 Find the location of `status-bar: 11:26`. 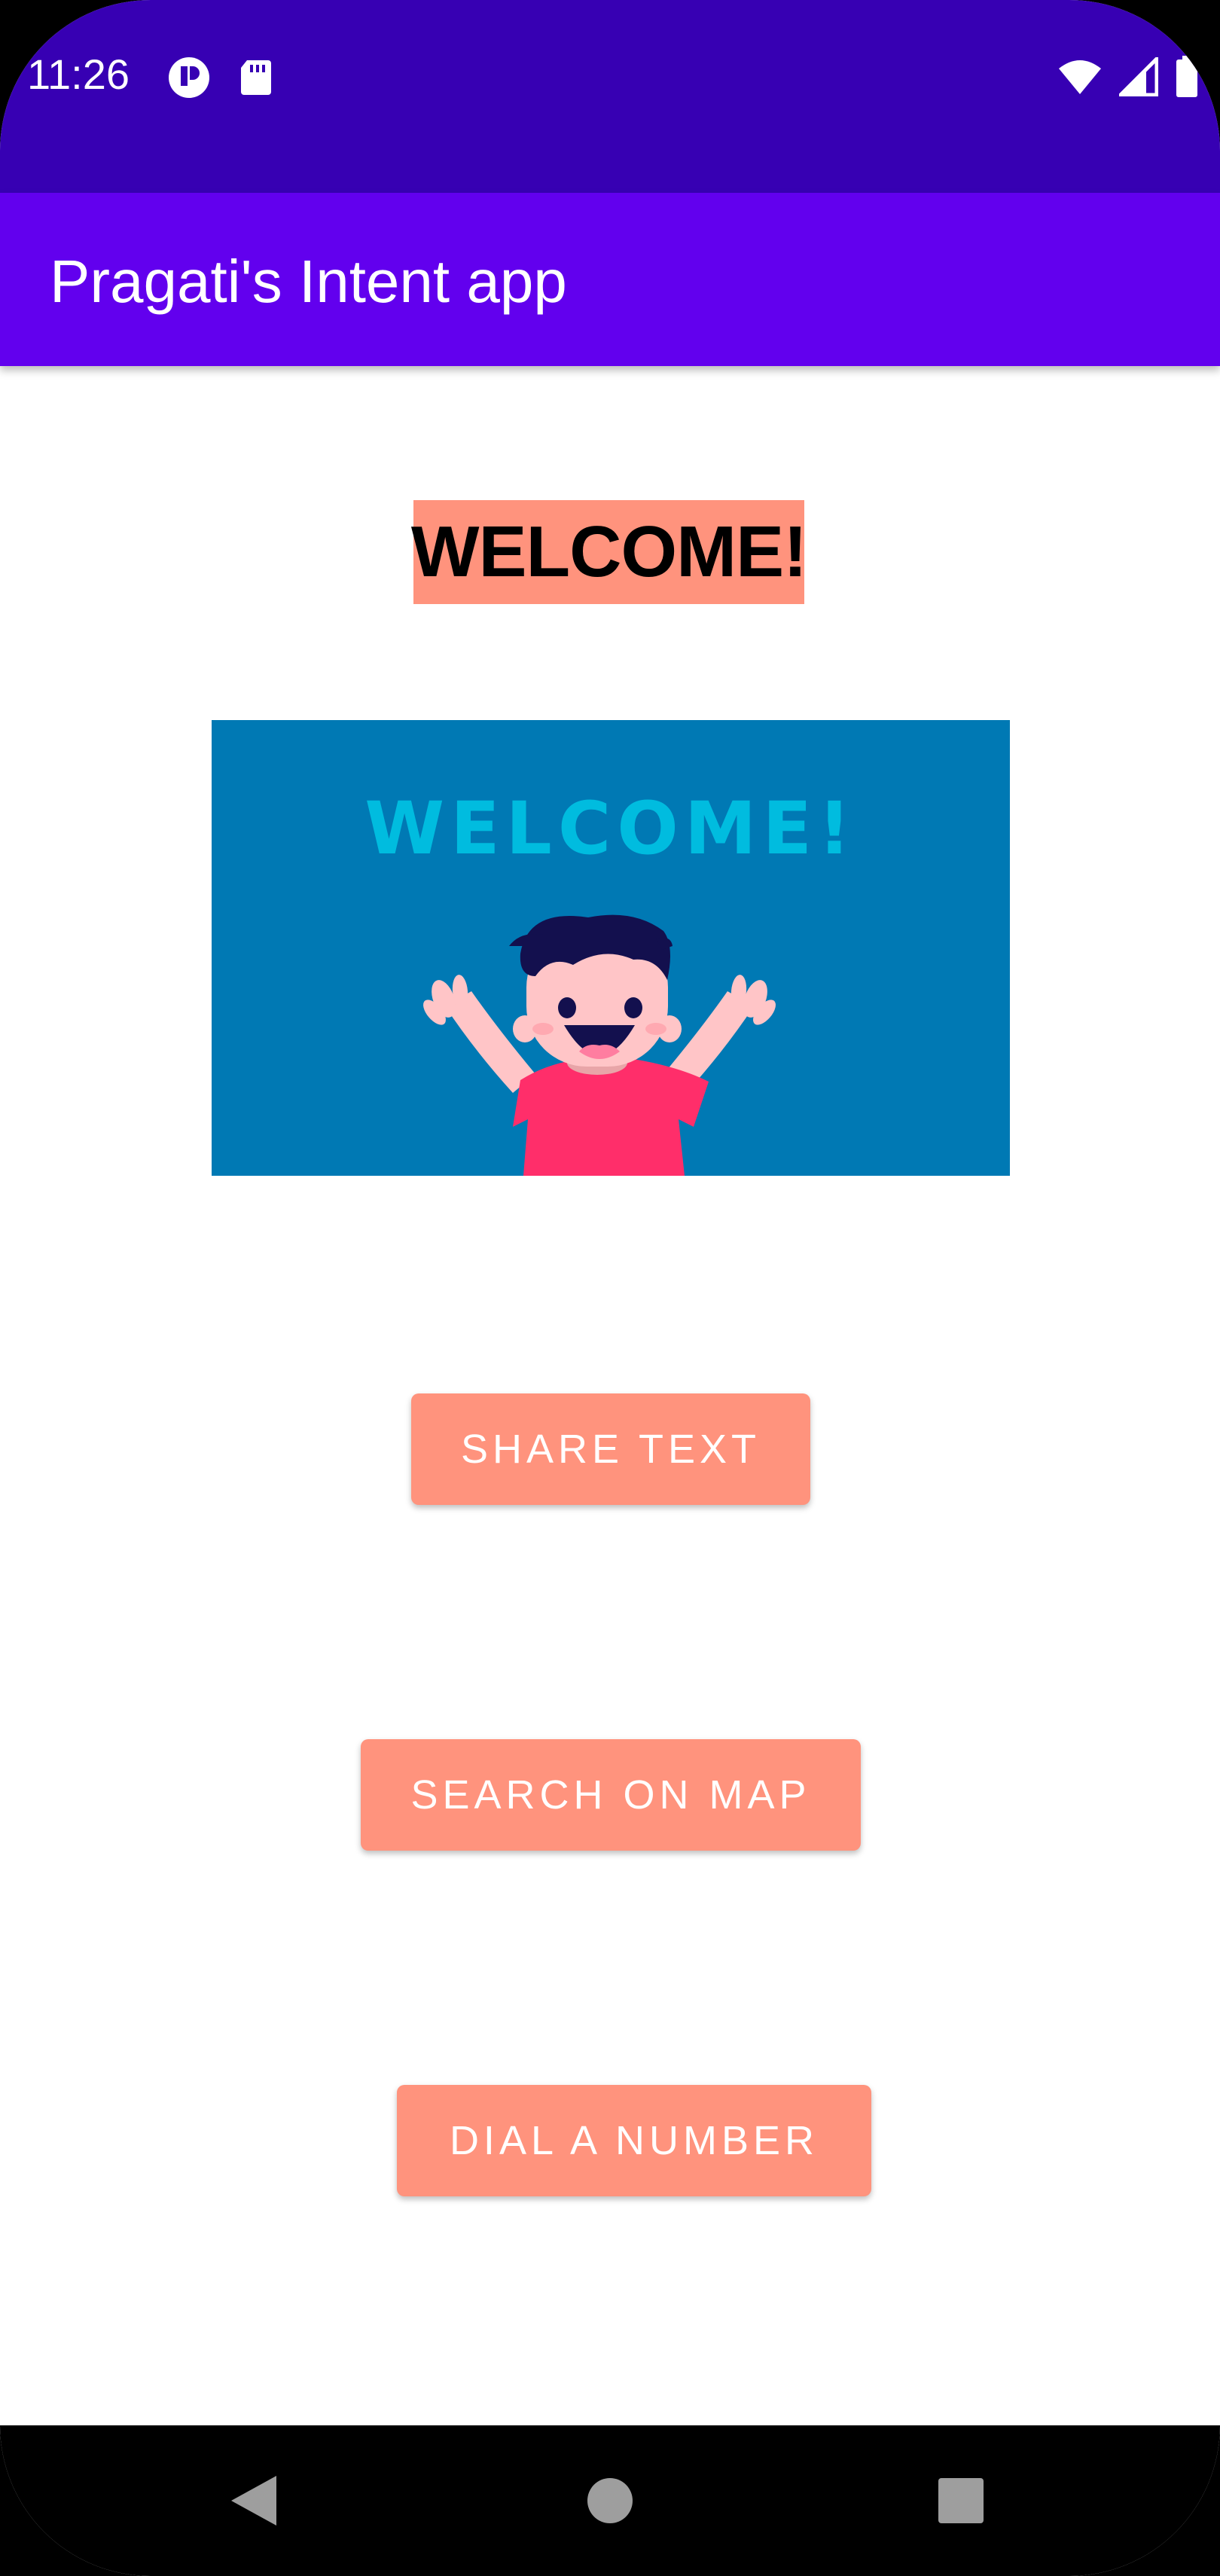

status-bar: 11:26 is located at coordinates (610, 97).